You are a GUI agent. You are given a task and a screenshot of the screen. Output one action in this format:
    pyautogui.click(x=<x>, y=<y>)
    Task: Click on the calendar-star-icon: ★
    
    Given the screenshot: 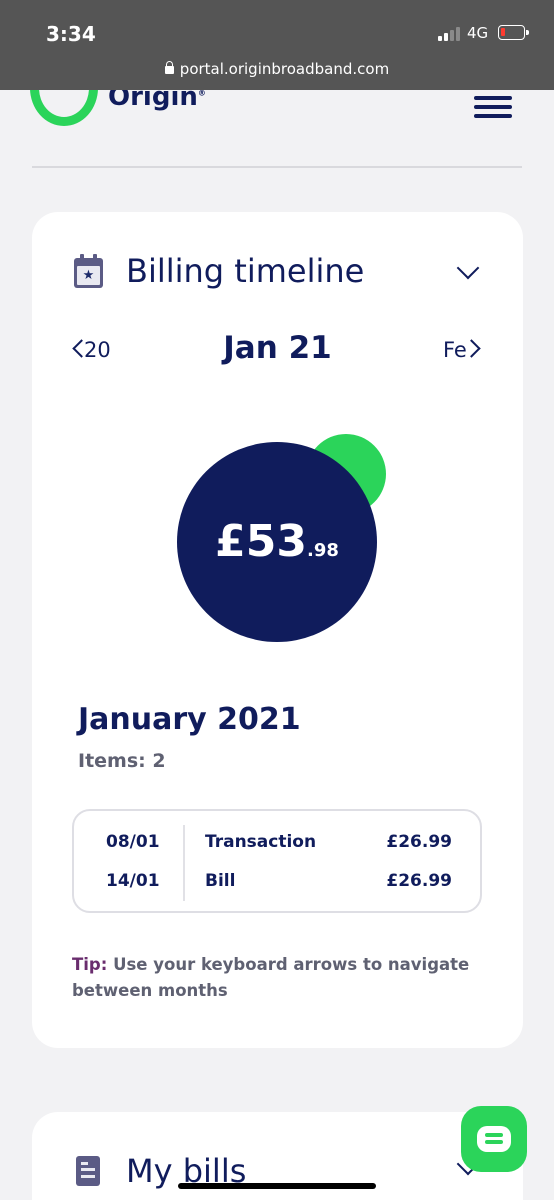 What is the action you would take?
    pyautogui.click(x=88, y=271)
    